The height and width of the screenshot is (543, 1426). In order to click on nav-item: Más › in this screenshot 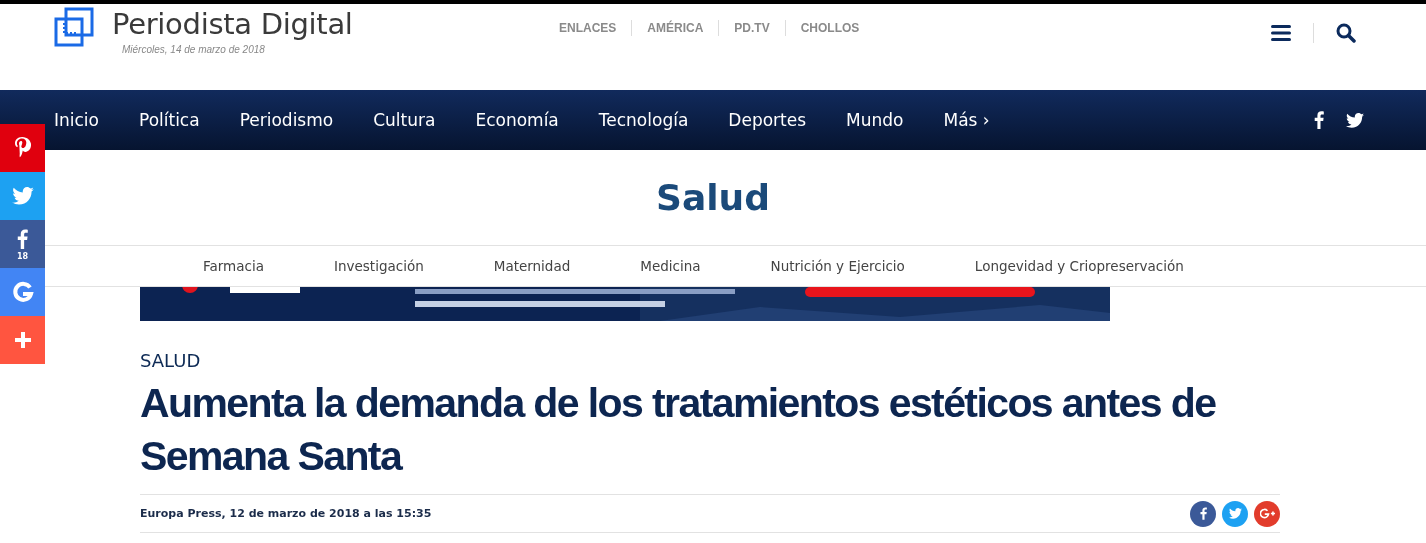, I will do `click(966, 120)`.